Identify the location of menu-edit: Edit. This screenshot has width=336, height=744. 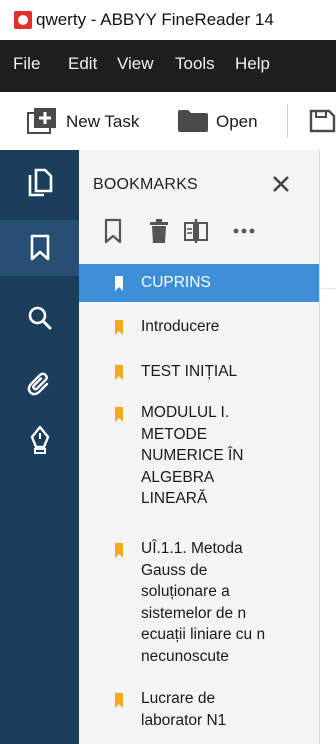
(82, 64).